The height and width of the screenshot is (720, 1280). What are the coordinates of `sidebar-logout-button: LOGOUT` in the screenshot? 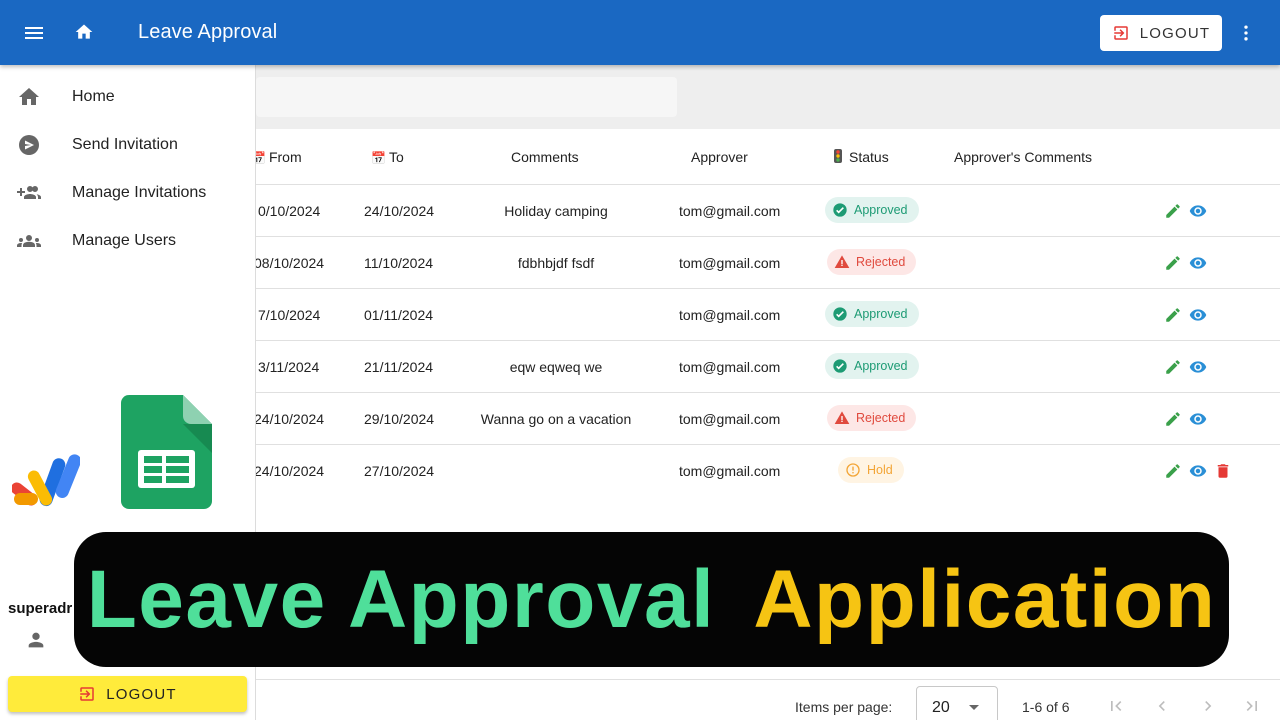 It's located at (127, 694).